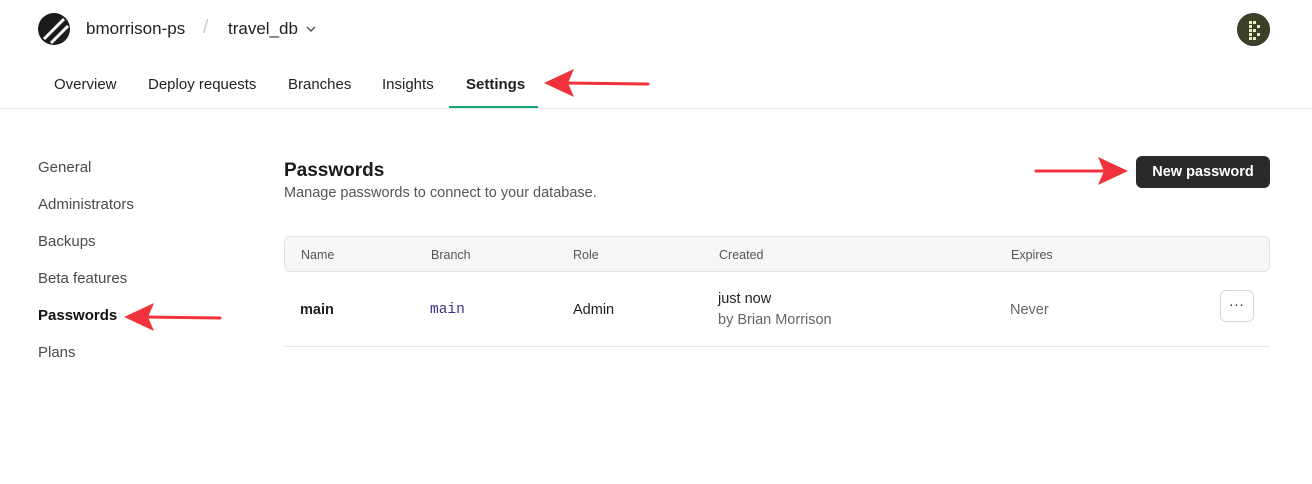  Describe the element at coordinates (741, 255) in the screenshot. I see `column-header-created: Created` at that location.